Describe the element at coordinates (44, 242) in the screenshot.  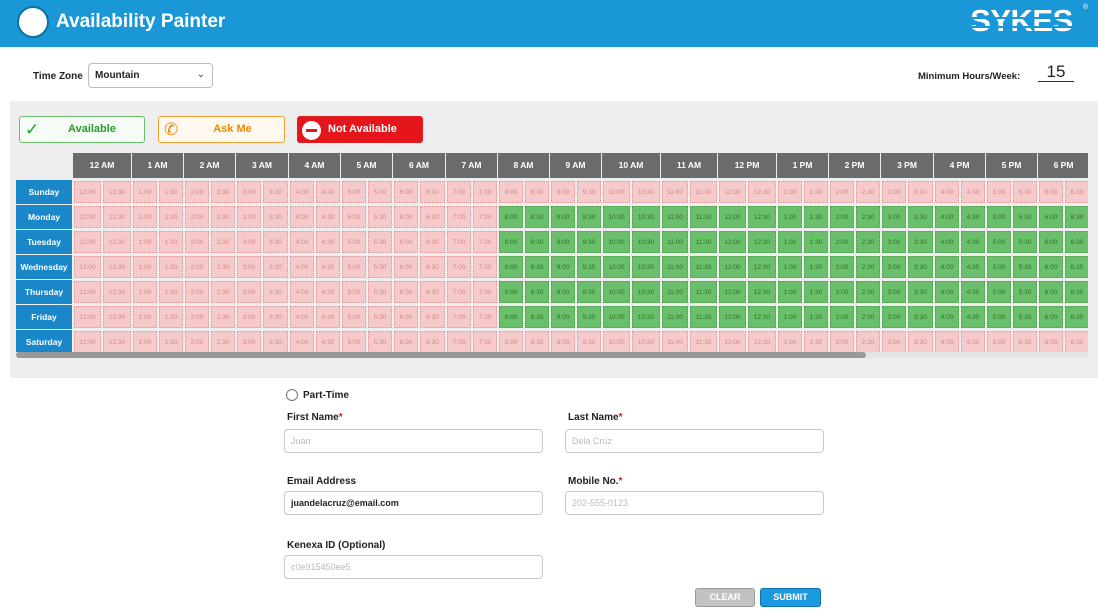
I see `day-label-tuesday: Tuesday` at that location.